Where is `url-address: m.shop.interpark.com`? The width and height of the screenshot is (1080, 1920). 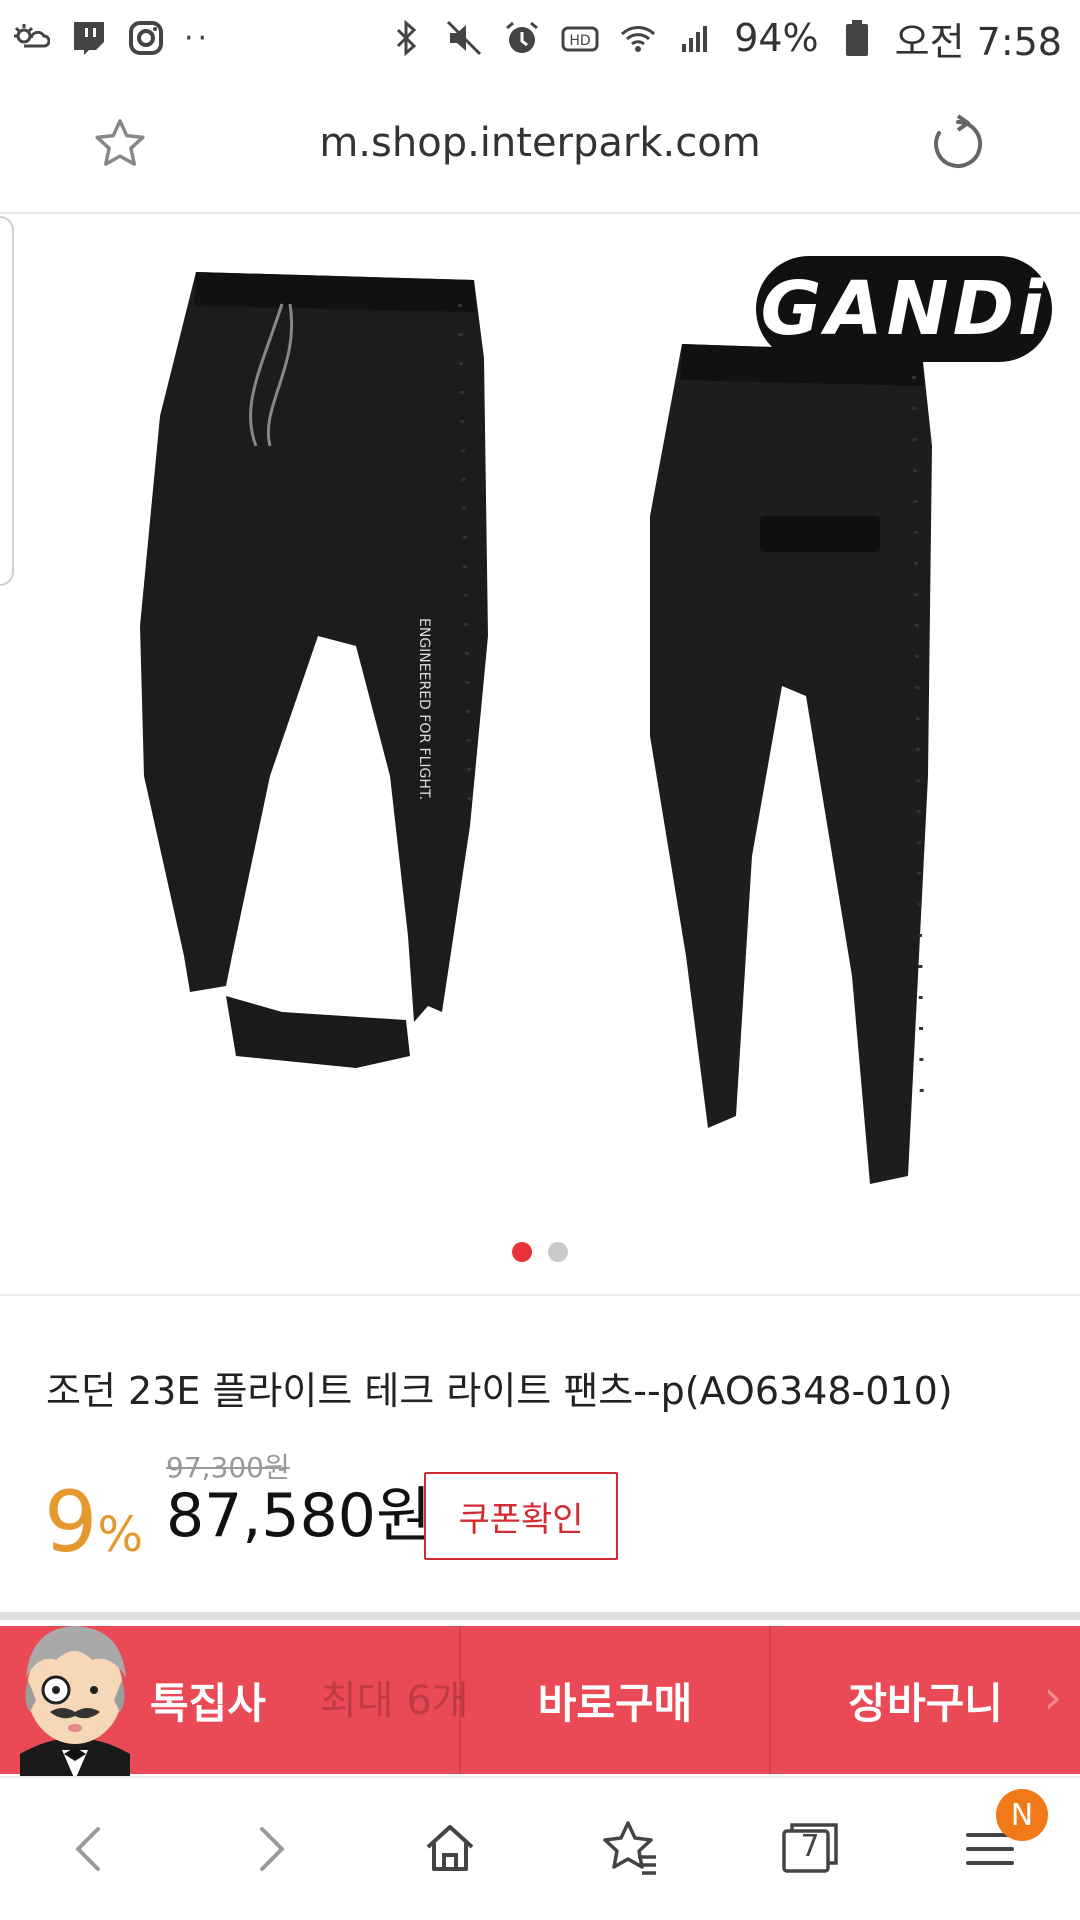
url-address: m.shop.interpark.com is located at coordinates (540, 143).